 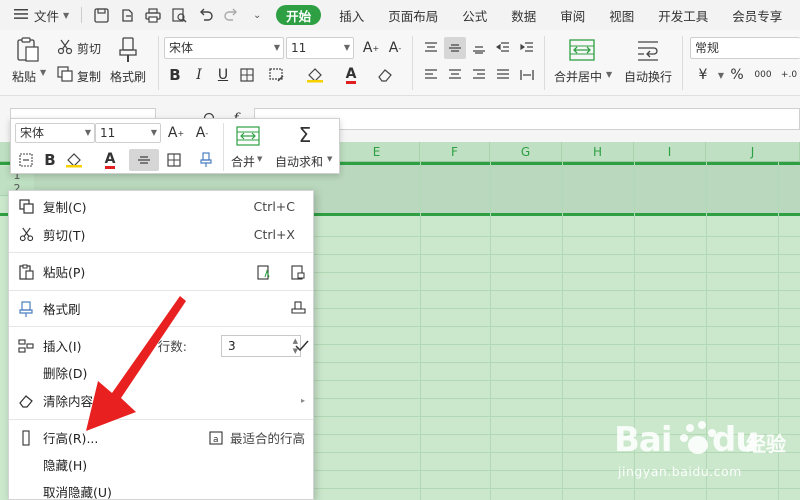 I want to click on watermark: Bai du 经验 jingyan.baidu.com, so click(x=702, y=450).